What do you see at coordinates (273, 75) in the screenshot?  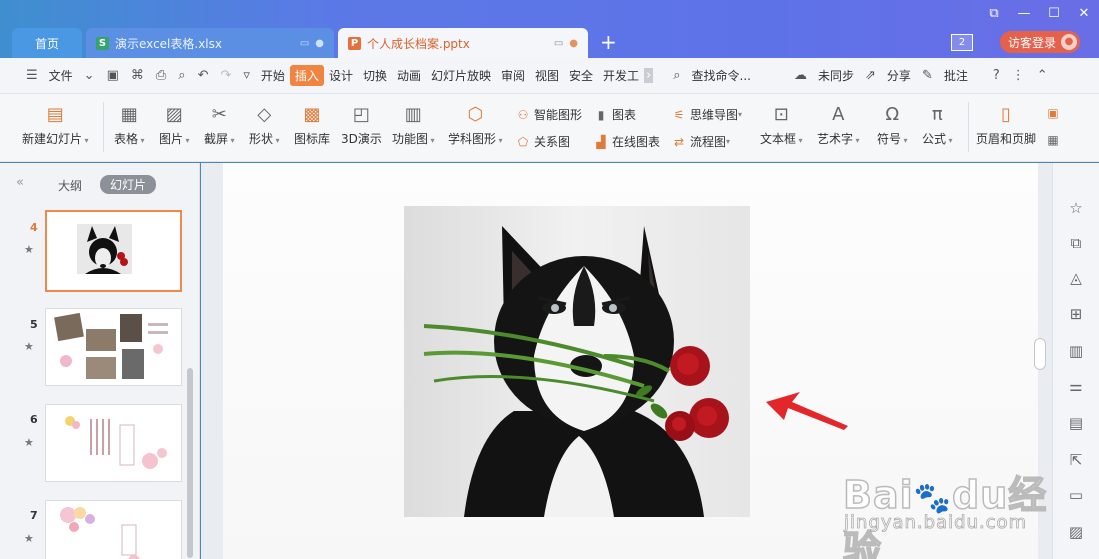 I see `menu-tab-home: 开始` at bounding box center [273, 75].